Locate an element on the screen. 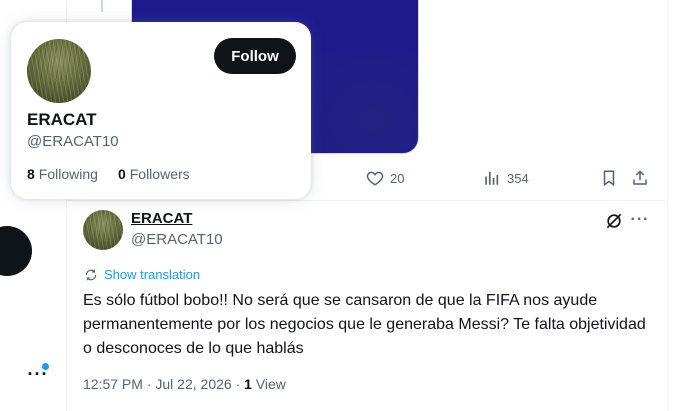 The height and width of the screenshot is (411, 676). bookmark-icon is located at coordinates (609, 178).